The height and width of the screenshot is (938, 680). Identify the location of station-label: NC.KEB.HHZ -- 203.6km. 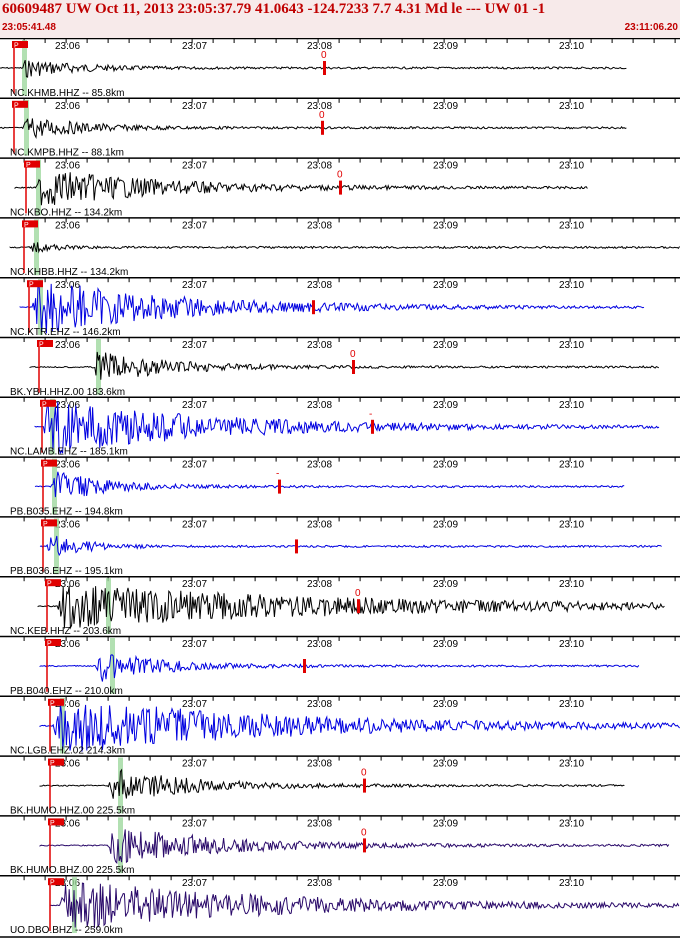
(65, 631).